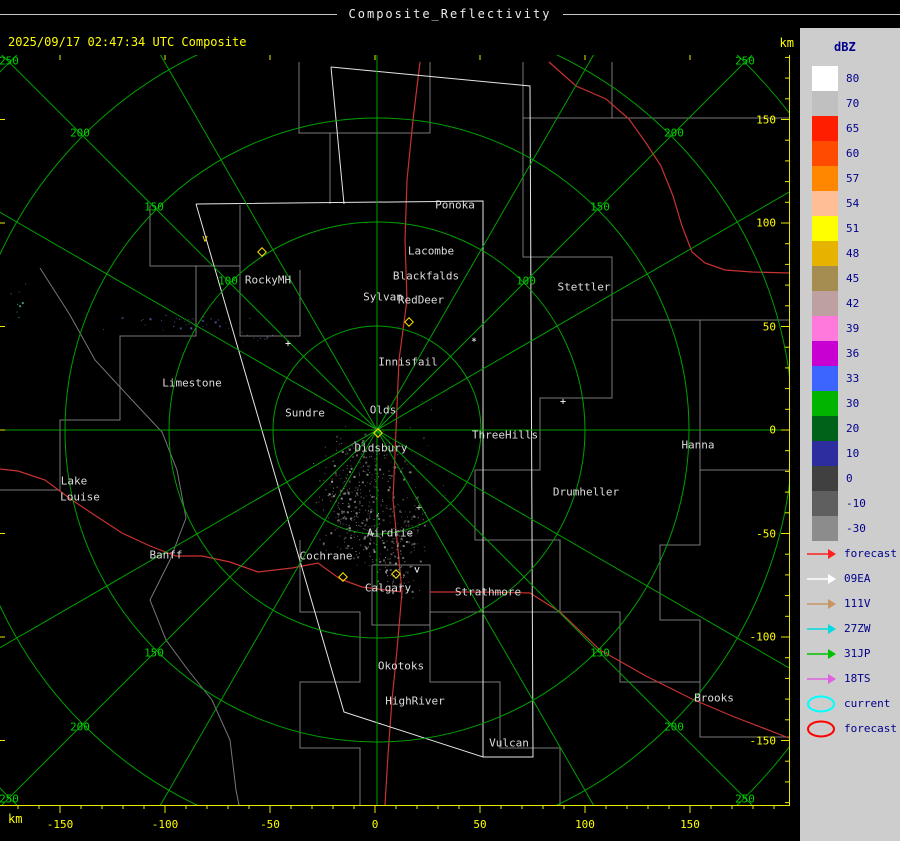 This screenshot has height=841, width=900. Describe the element at coordinates (731, 14) in the screenshot. I see `title-rule-right` at that location.